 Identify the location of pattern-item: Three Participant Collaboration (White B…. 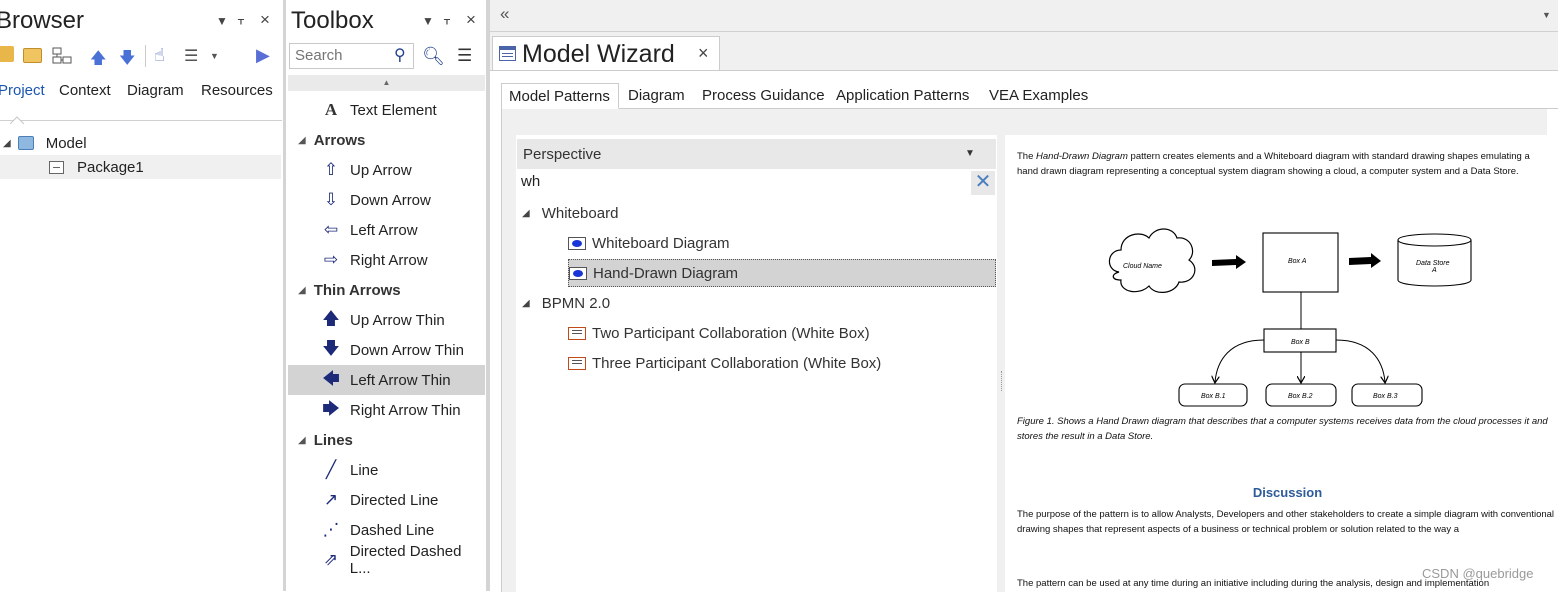
(782, 363).